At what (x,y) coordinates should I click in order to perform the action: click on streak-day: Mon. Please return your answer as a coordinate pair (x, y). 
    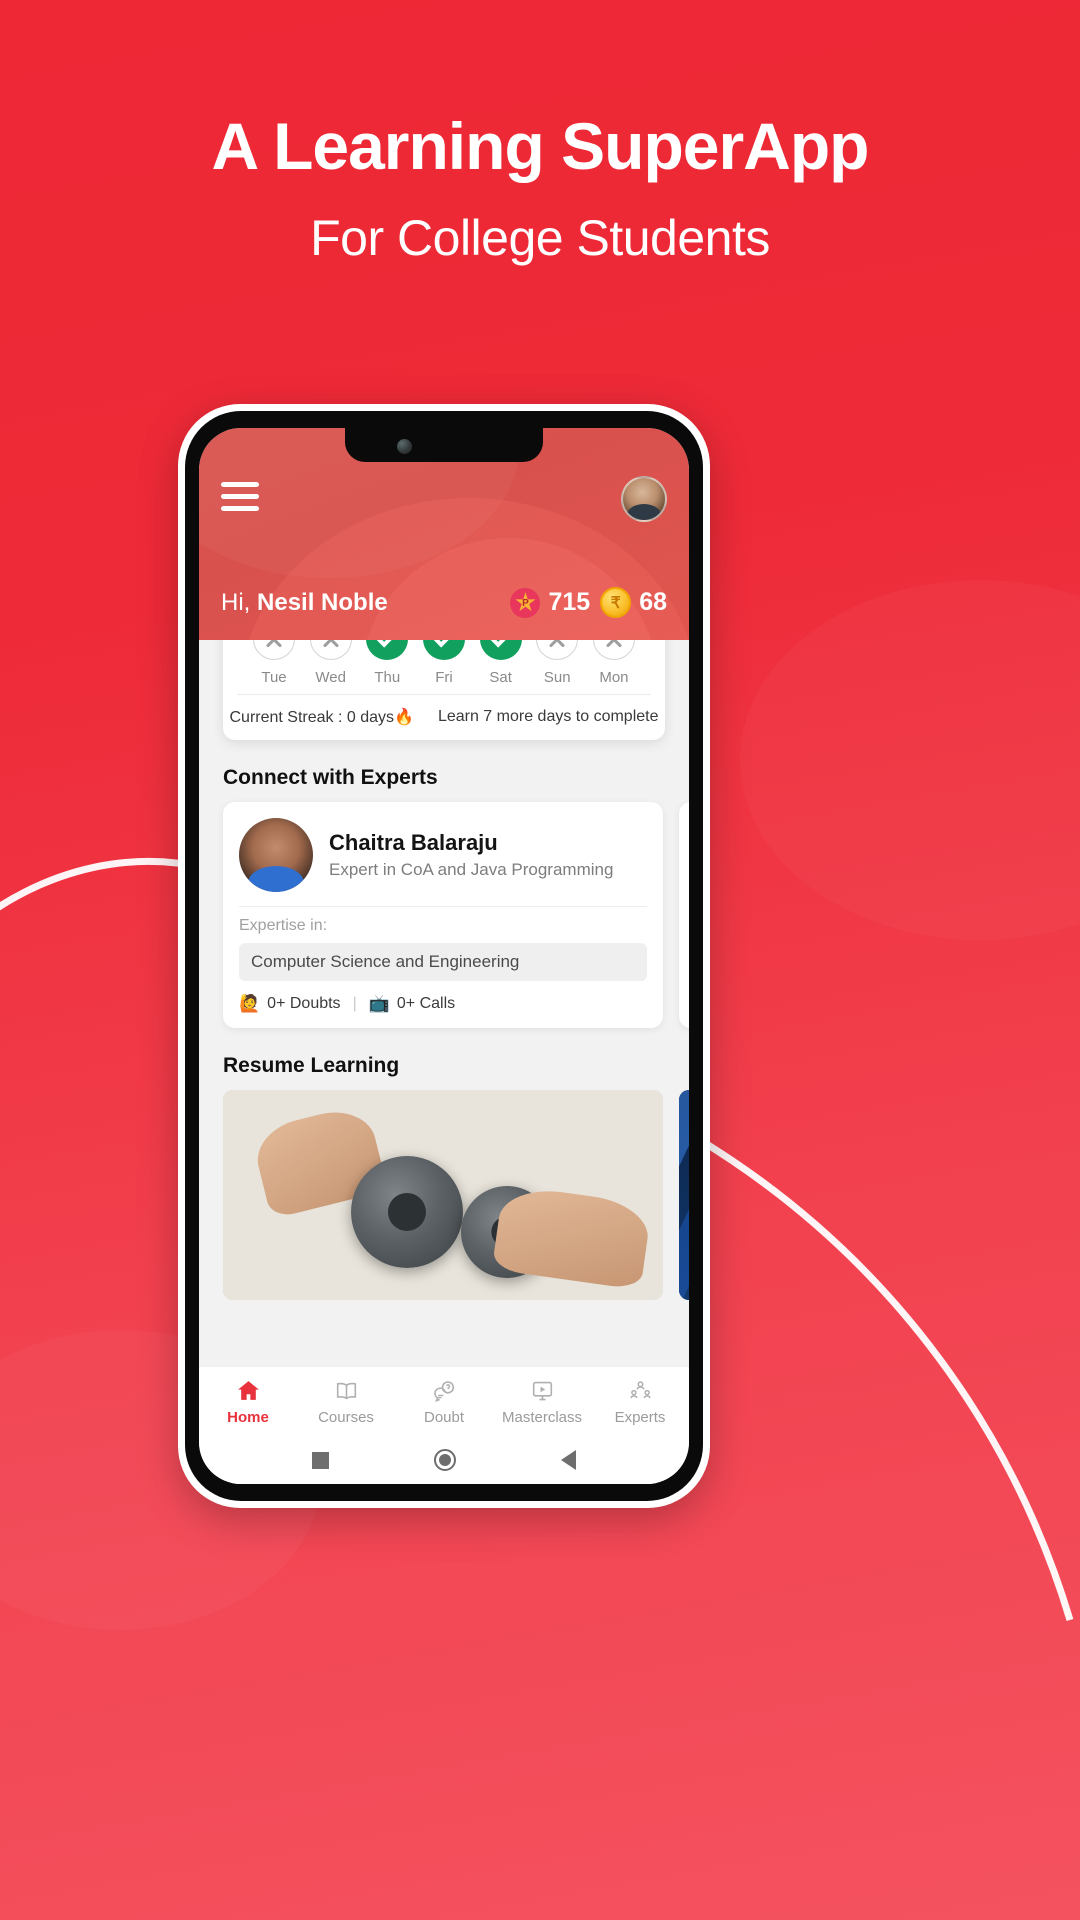
    Looking at the image, I should click on (614, 663).